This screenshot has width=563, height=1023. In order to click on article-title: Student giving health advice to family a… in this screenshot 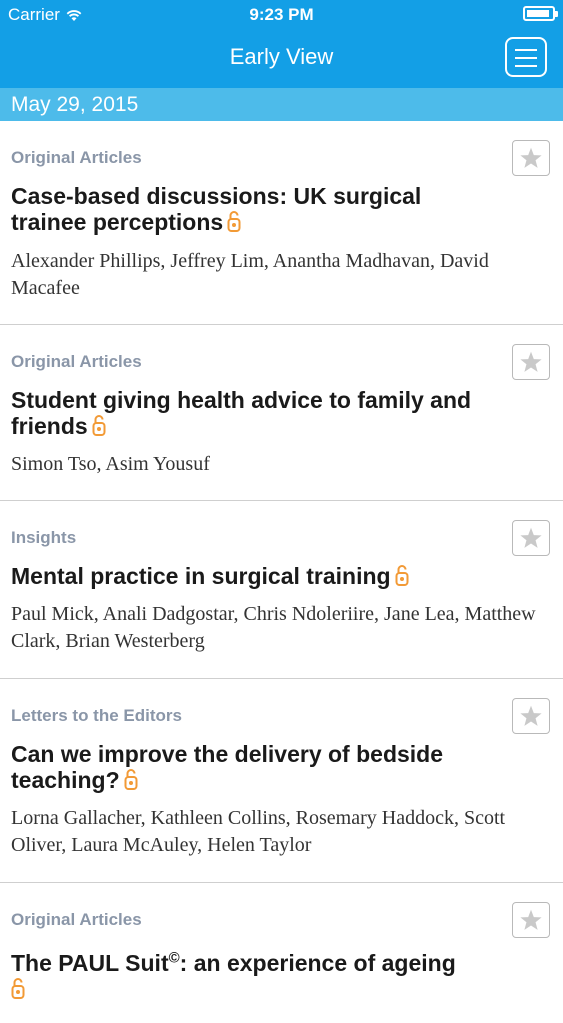, I will do `click(256, 413)`.